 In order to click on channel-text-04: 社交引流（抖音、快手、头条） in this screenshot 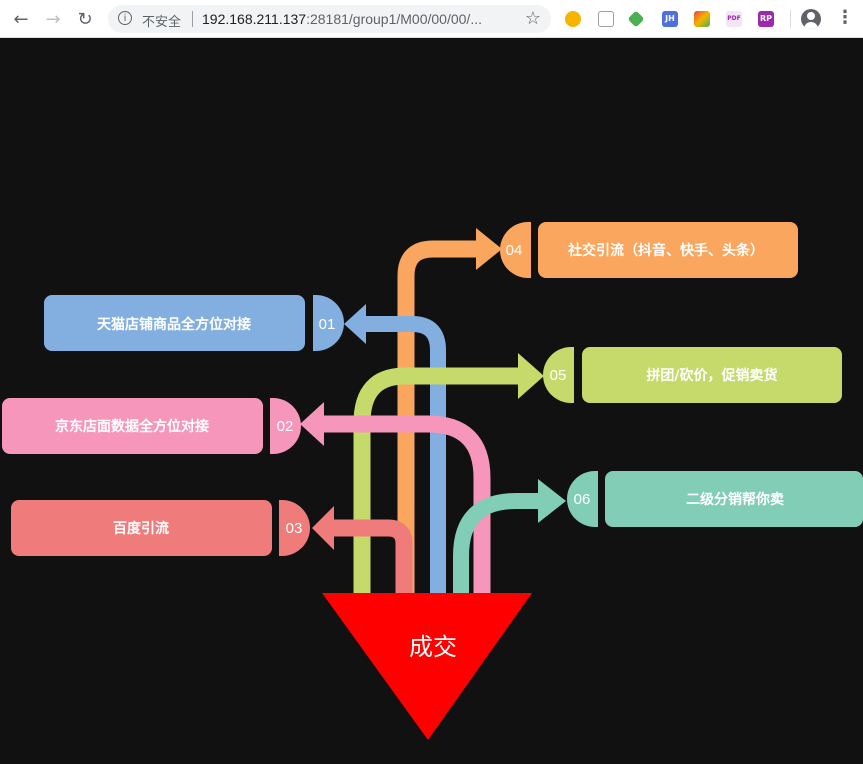, I will do `click(665, 250)`.